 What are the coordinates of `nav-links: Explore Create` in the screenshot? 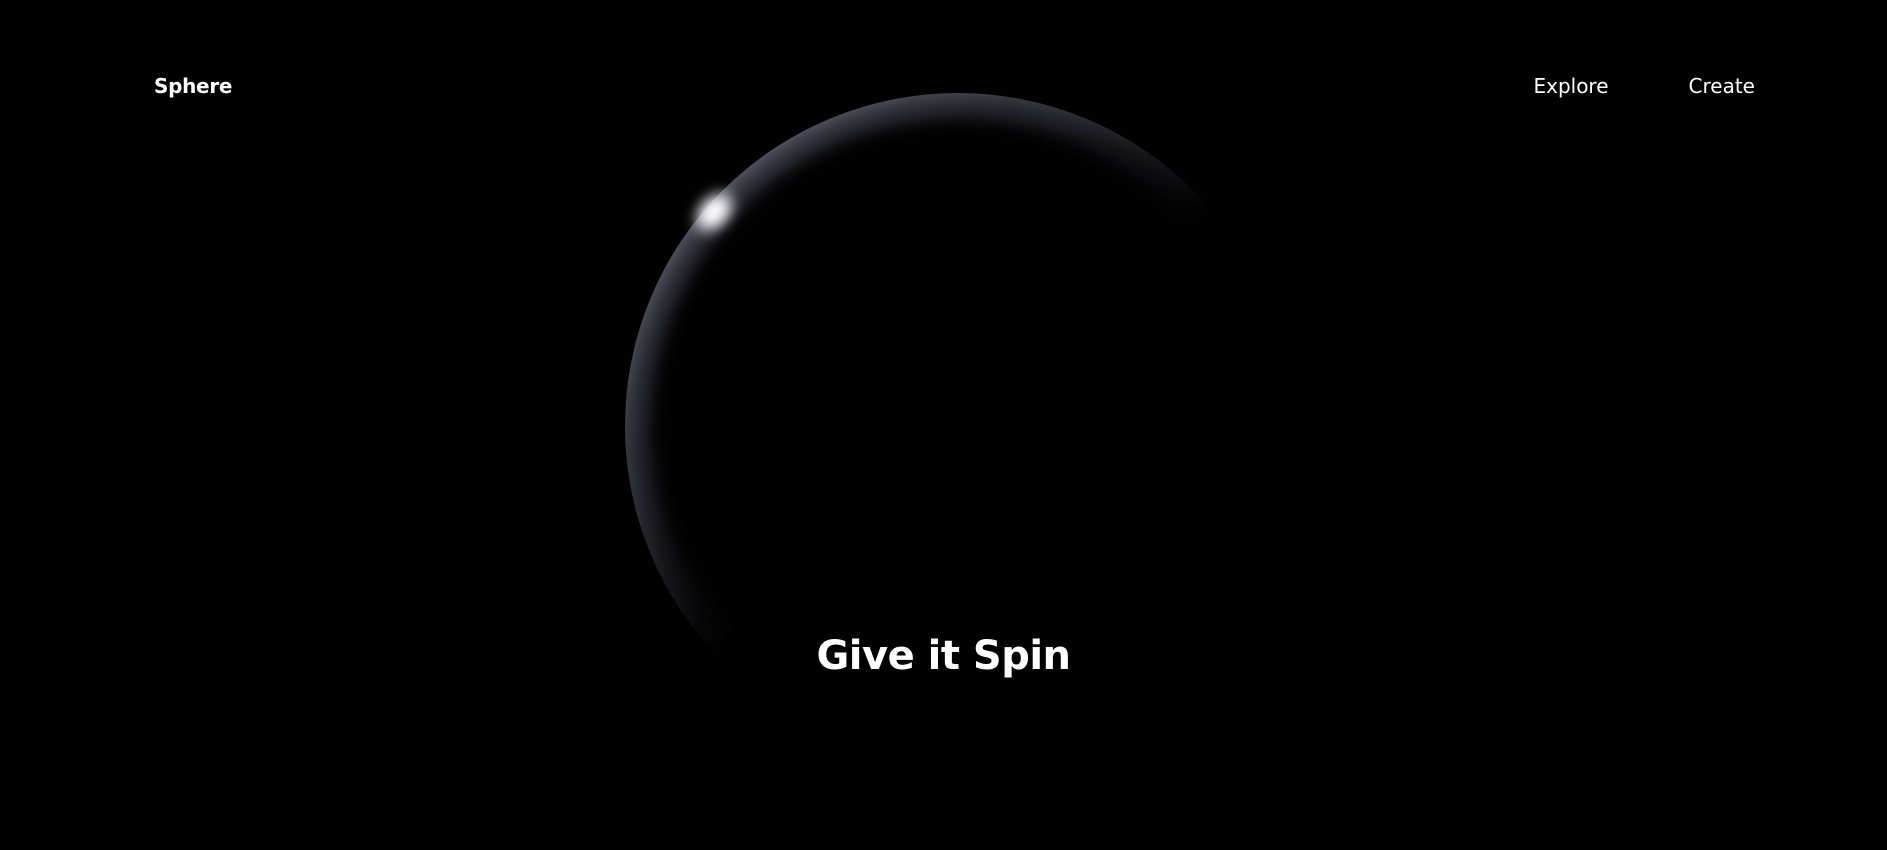 It's located at (1644, 86).